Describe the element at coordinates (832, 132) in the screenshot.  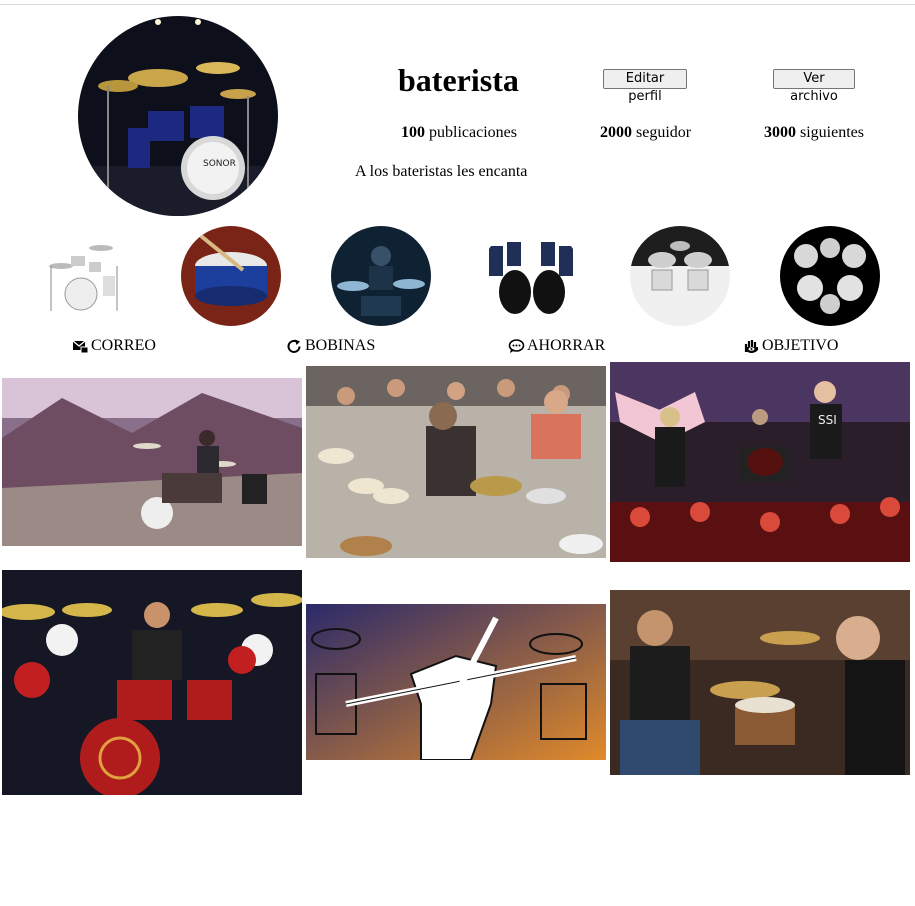
I see `following-label: siguientes` at that location.